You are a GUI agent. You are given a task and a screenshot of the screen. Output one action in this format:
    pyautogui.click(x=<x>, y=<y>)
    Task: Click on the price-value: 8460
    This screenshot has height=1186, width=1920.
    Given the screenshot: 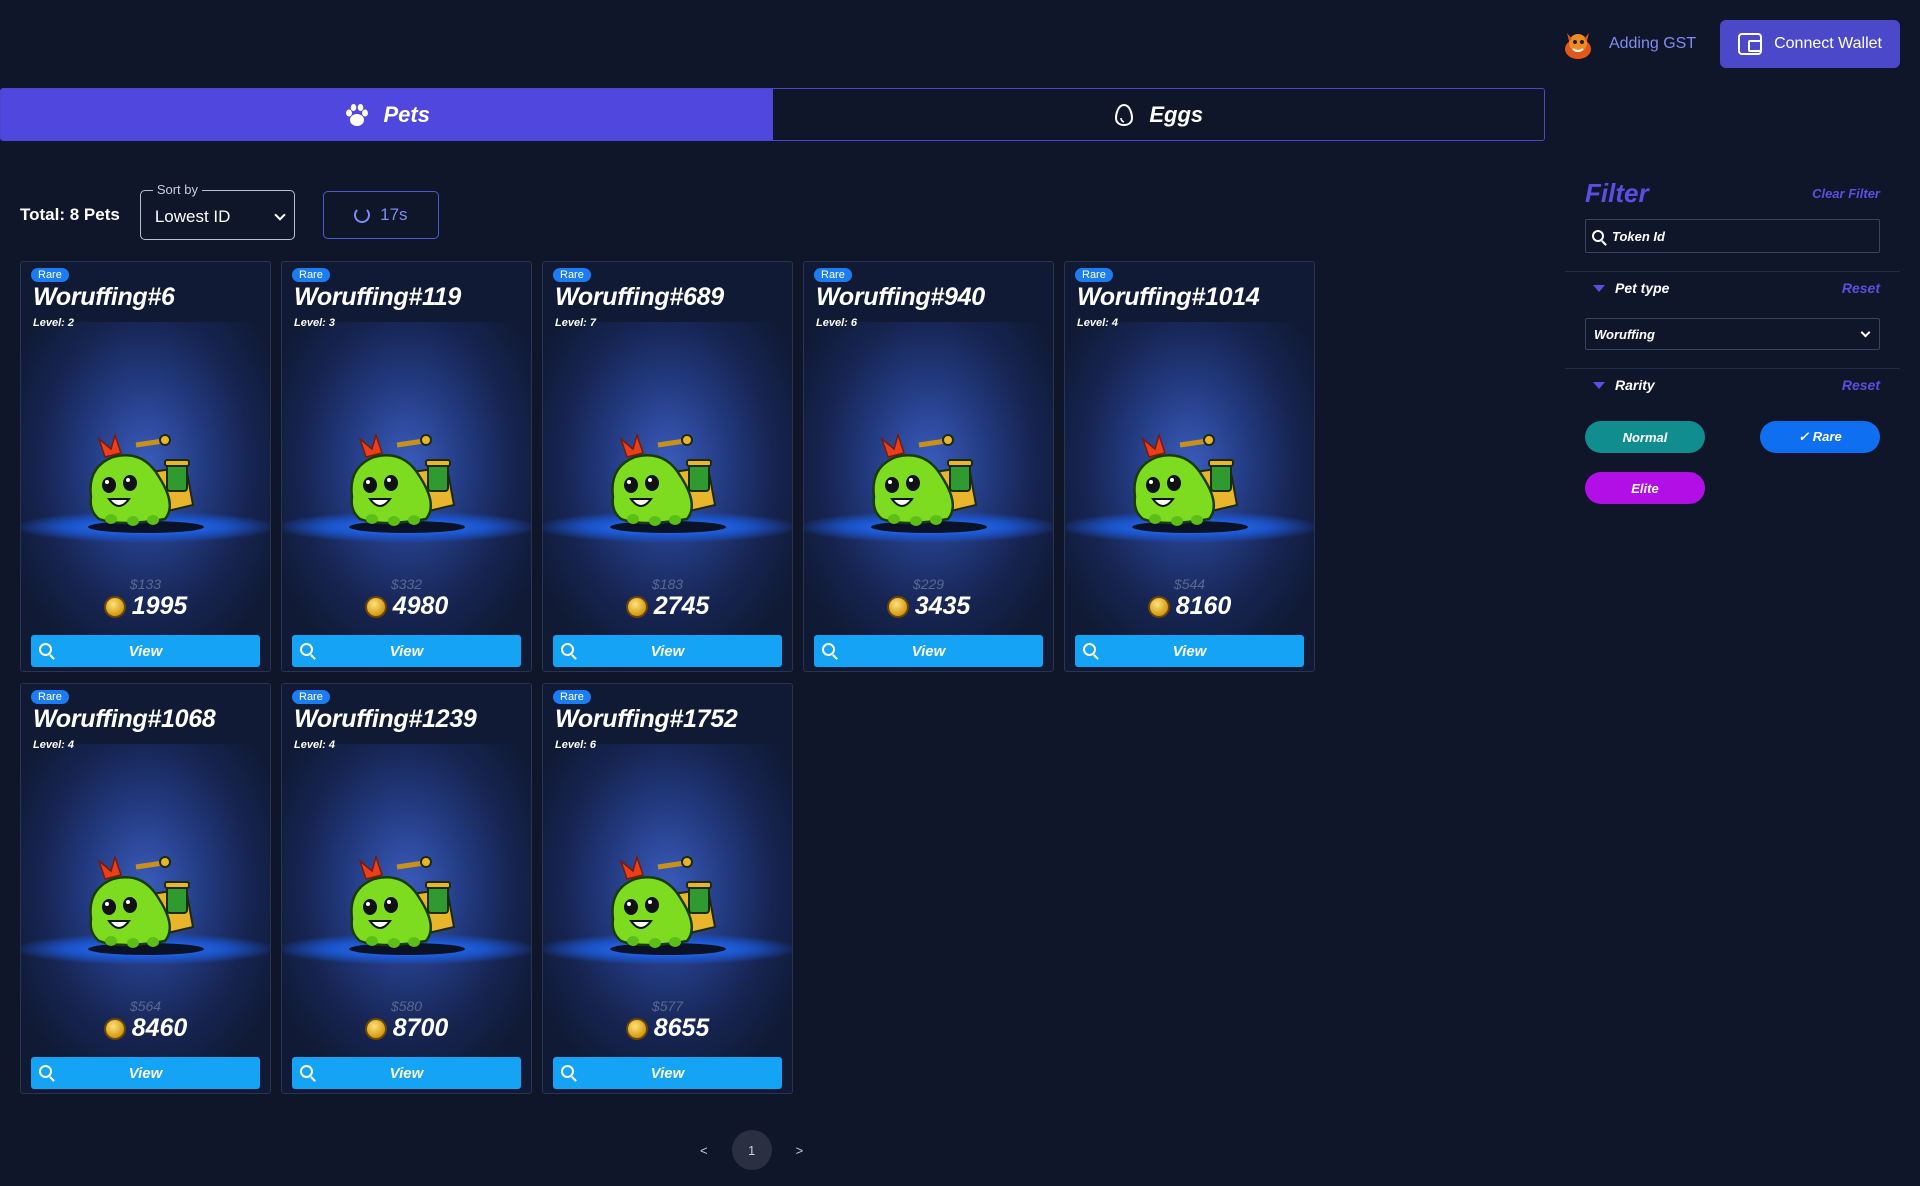 What is the action you would take?
    pyautogui.click(x=159, y=1028)
    